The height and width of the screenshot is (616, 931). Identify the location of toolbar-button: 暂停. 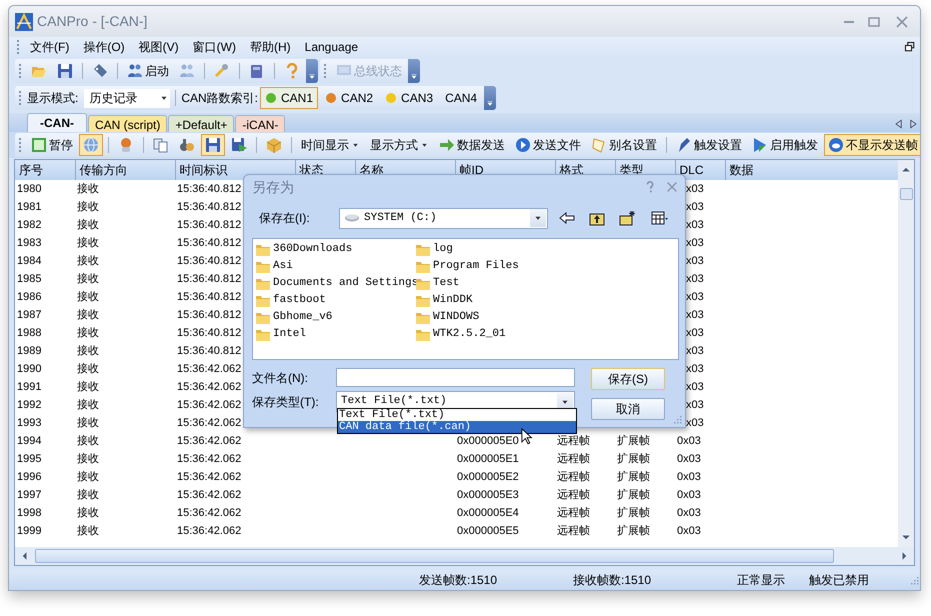
(52, 145).